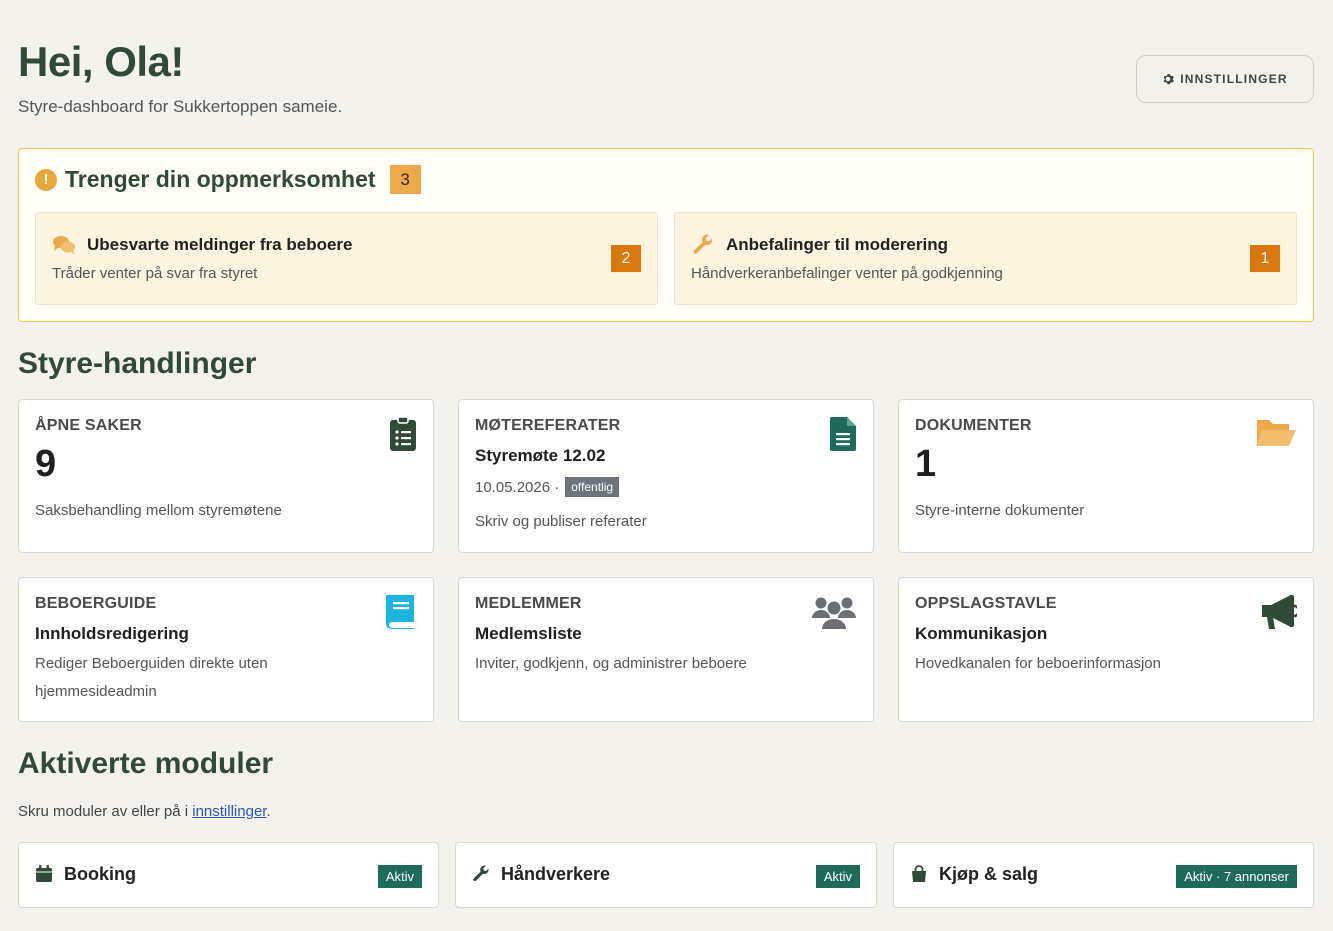 The height and width of the screenshot is (931, 1333). Describe the element at coordinates (403, 433) in the screenshot. I see `clipboard-list-icon` at that location.